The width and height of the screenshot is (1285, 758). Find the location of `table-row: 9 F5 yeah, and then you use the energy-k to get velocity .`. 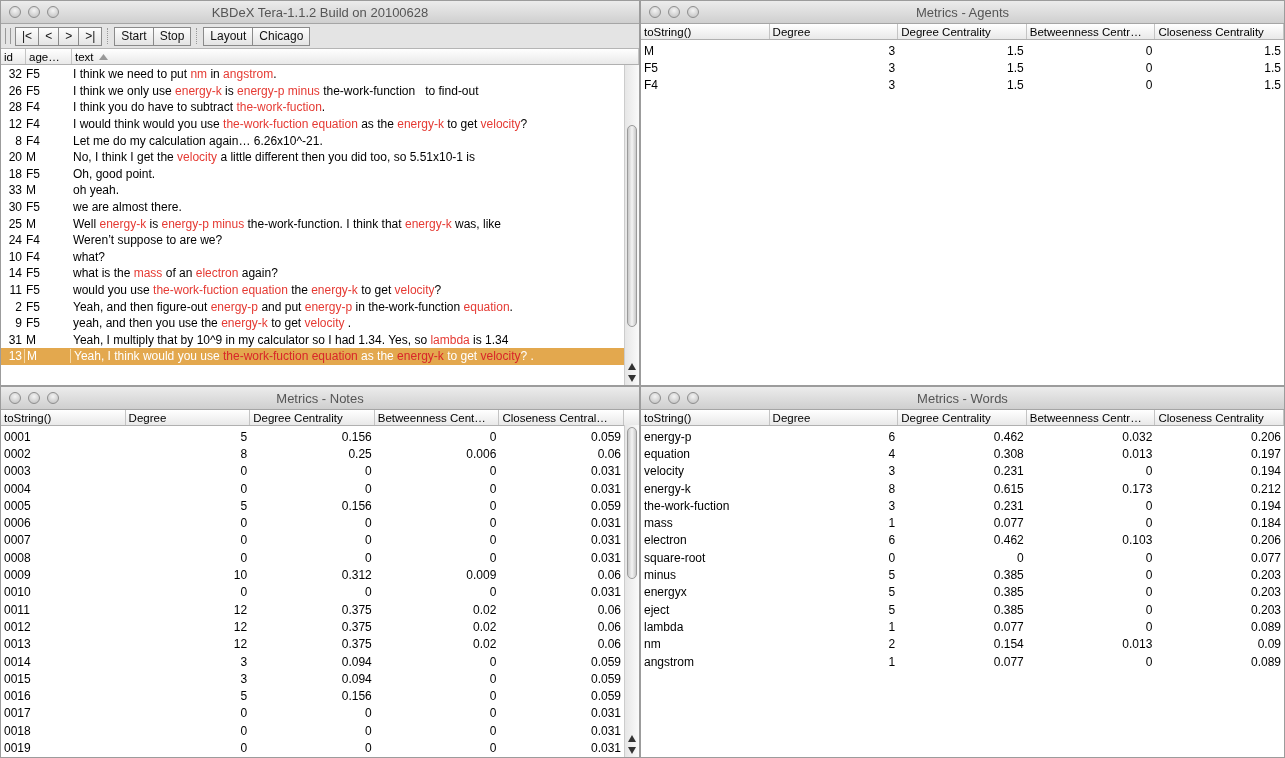

table-row: 9 F5 yeah, and then you use the energy-k to get velocity . is located at coordinates (312, 323).